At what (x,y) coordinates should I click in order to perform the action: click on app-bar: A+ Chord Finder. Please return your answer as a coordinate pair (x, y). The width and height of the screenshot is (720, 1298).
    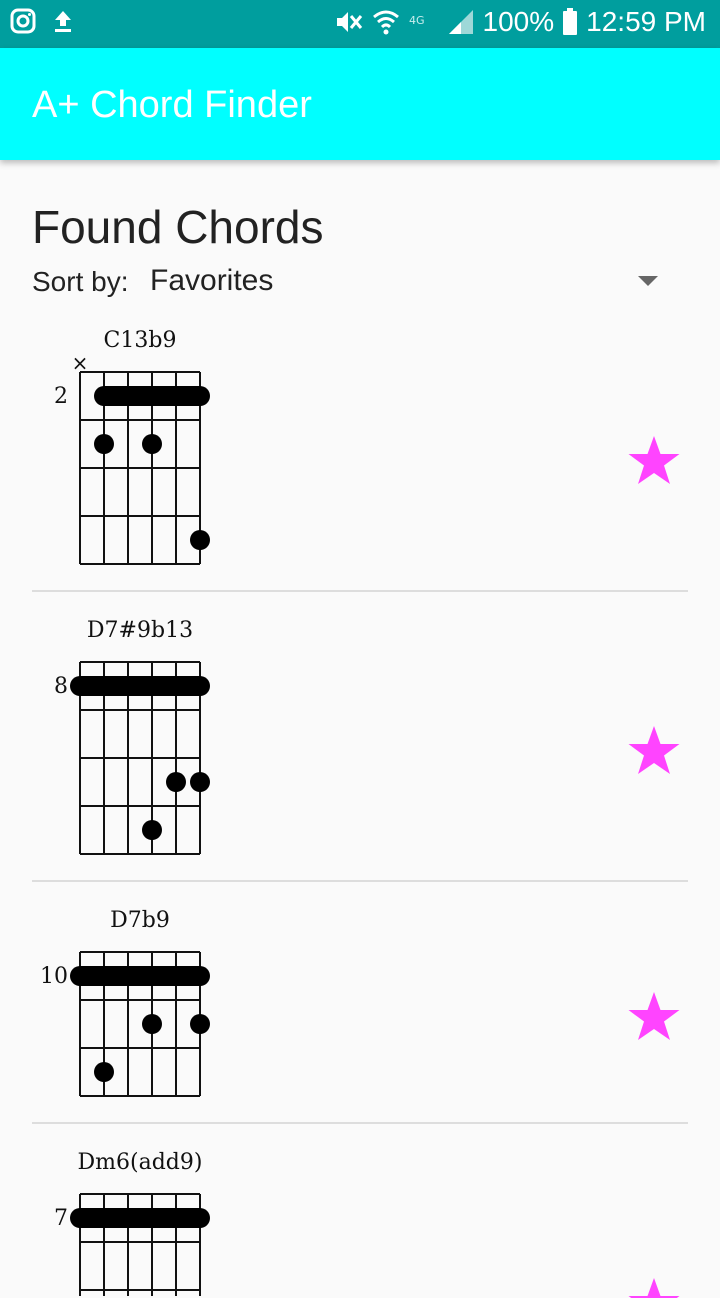
    Looking at the image, I should click on (360, 104).